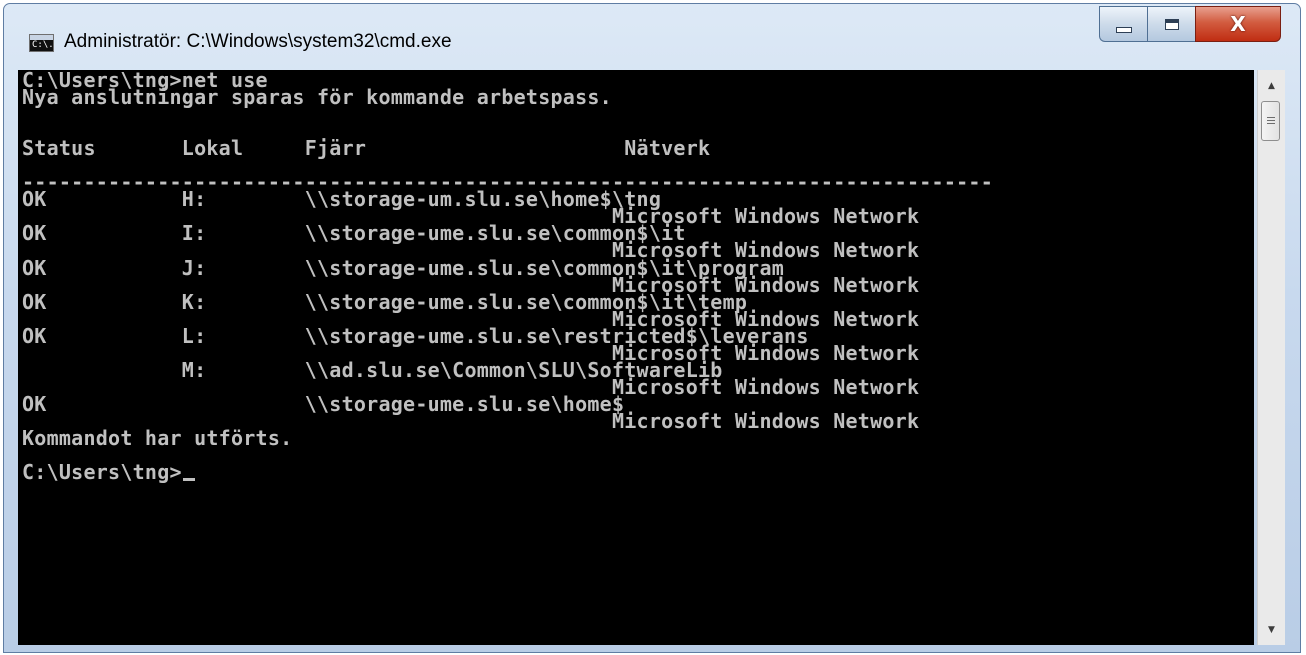 The image size is (1306, 655). I want to click on command-prompt: C:\Users\tng>, so click(102, 472).